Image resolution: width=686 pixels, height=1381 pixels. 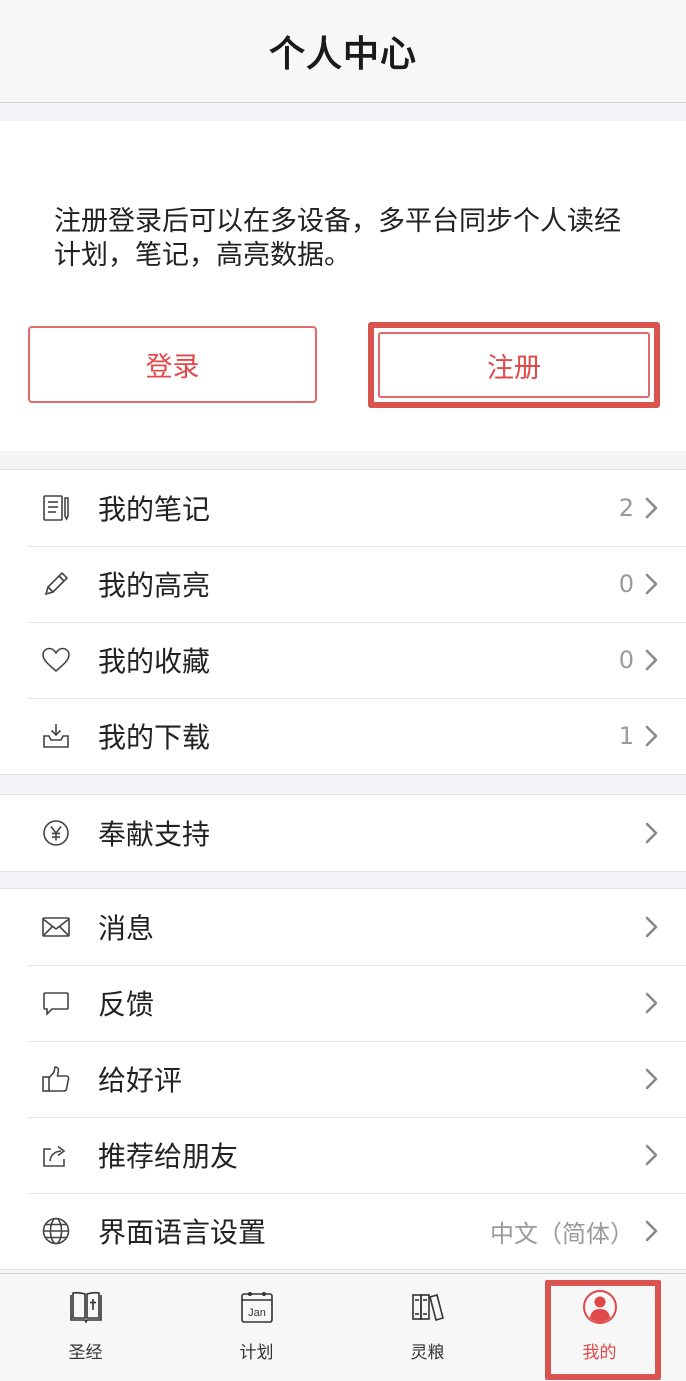 I want to click on menu-item-feedback: 反馈, so click(x=343, y=1003).